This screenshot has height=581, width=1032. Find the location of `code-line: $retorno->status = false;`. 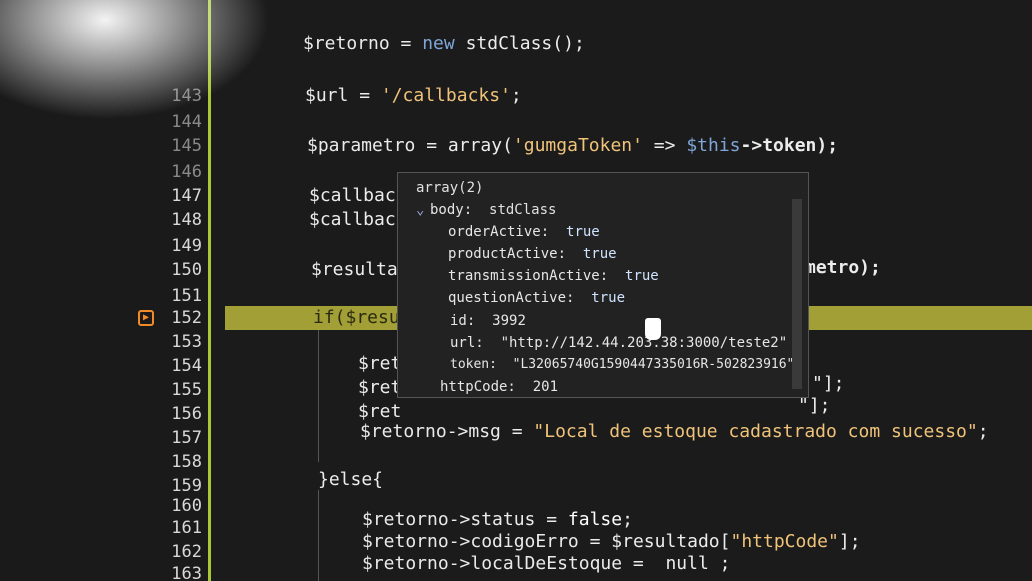

code-line: $retorno->status = false; is located at coordinates (497, 519).